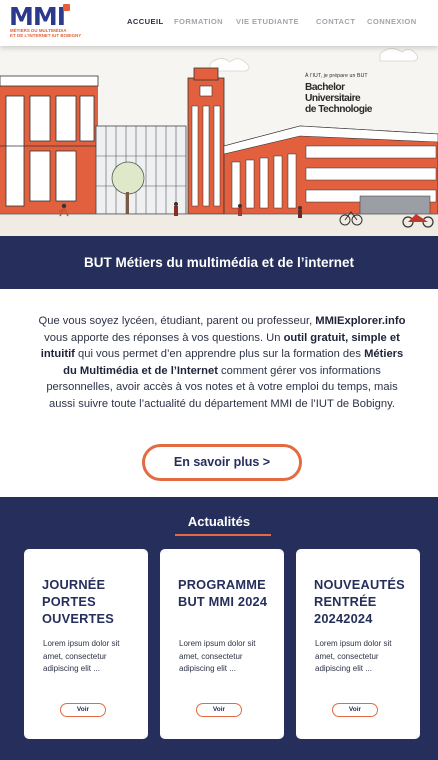 This screenshot has width=438, height=760. Describe the element at coordinates (222, 462) in the screenshot. I see `learn-more-button: En savoir plus >` at that location.